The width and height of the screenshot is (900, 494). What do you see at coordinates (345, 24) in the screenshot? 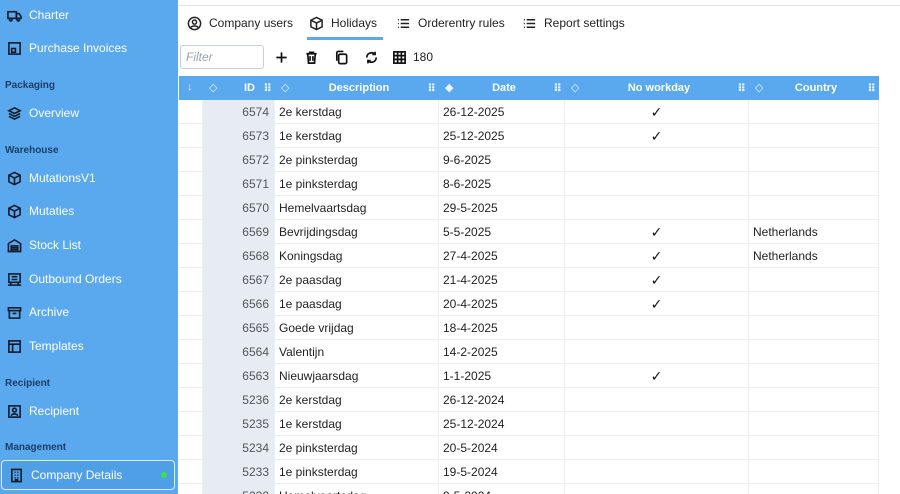
I see `tab-holidays: Holidays` at bounding box center [345, 24].